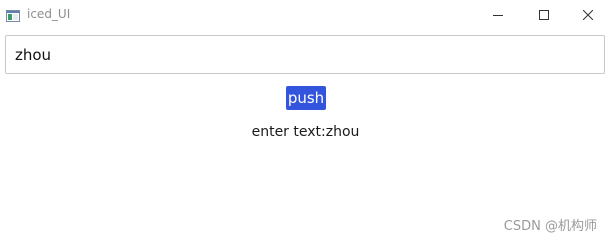 The width and height of the screenshot is (611, 245). I want to click on maximize-button, so click(544, 14).